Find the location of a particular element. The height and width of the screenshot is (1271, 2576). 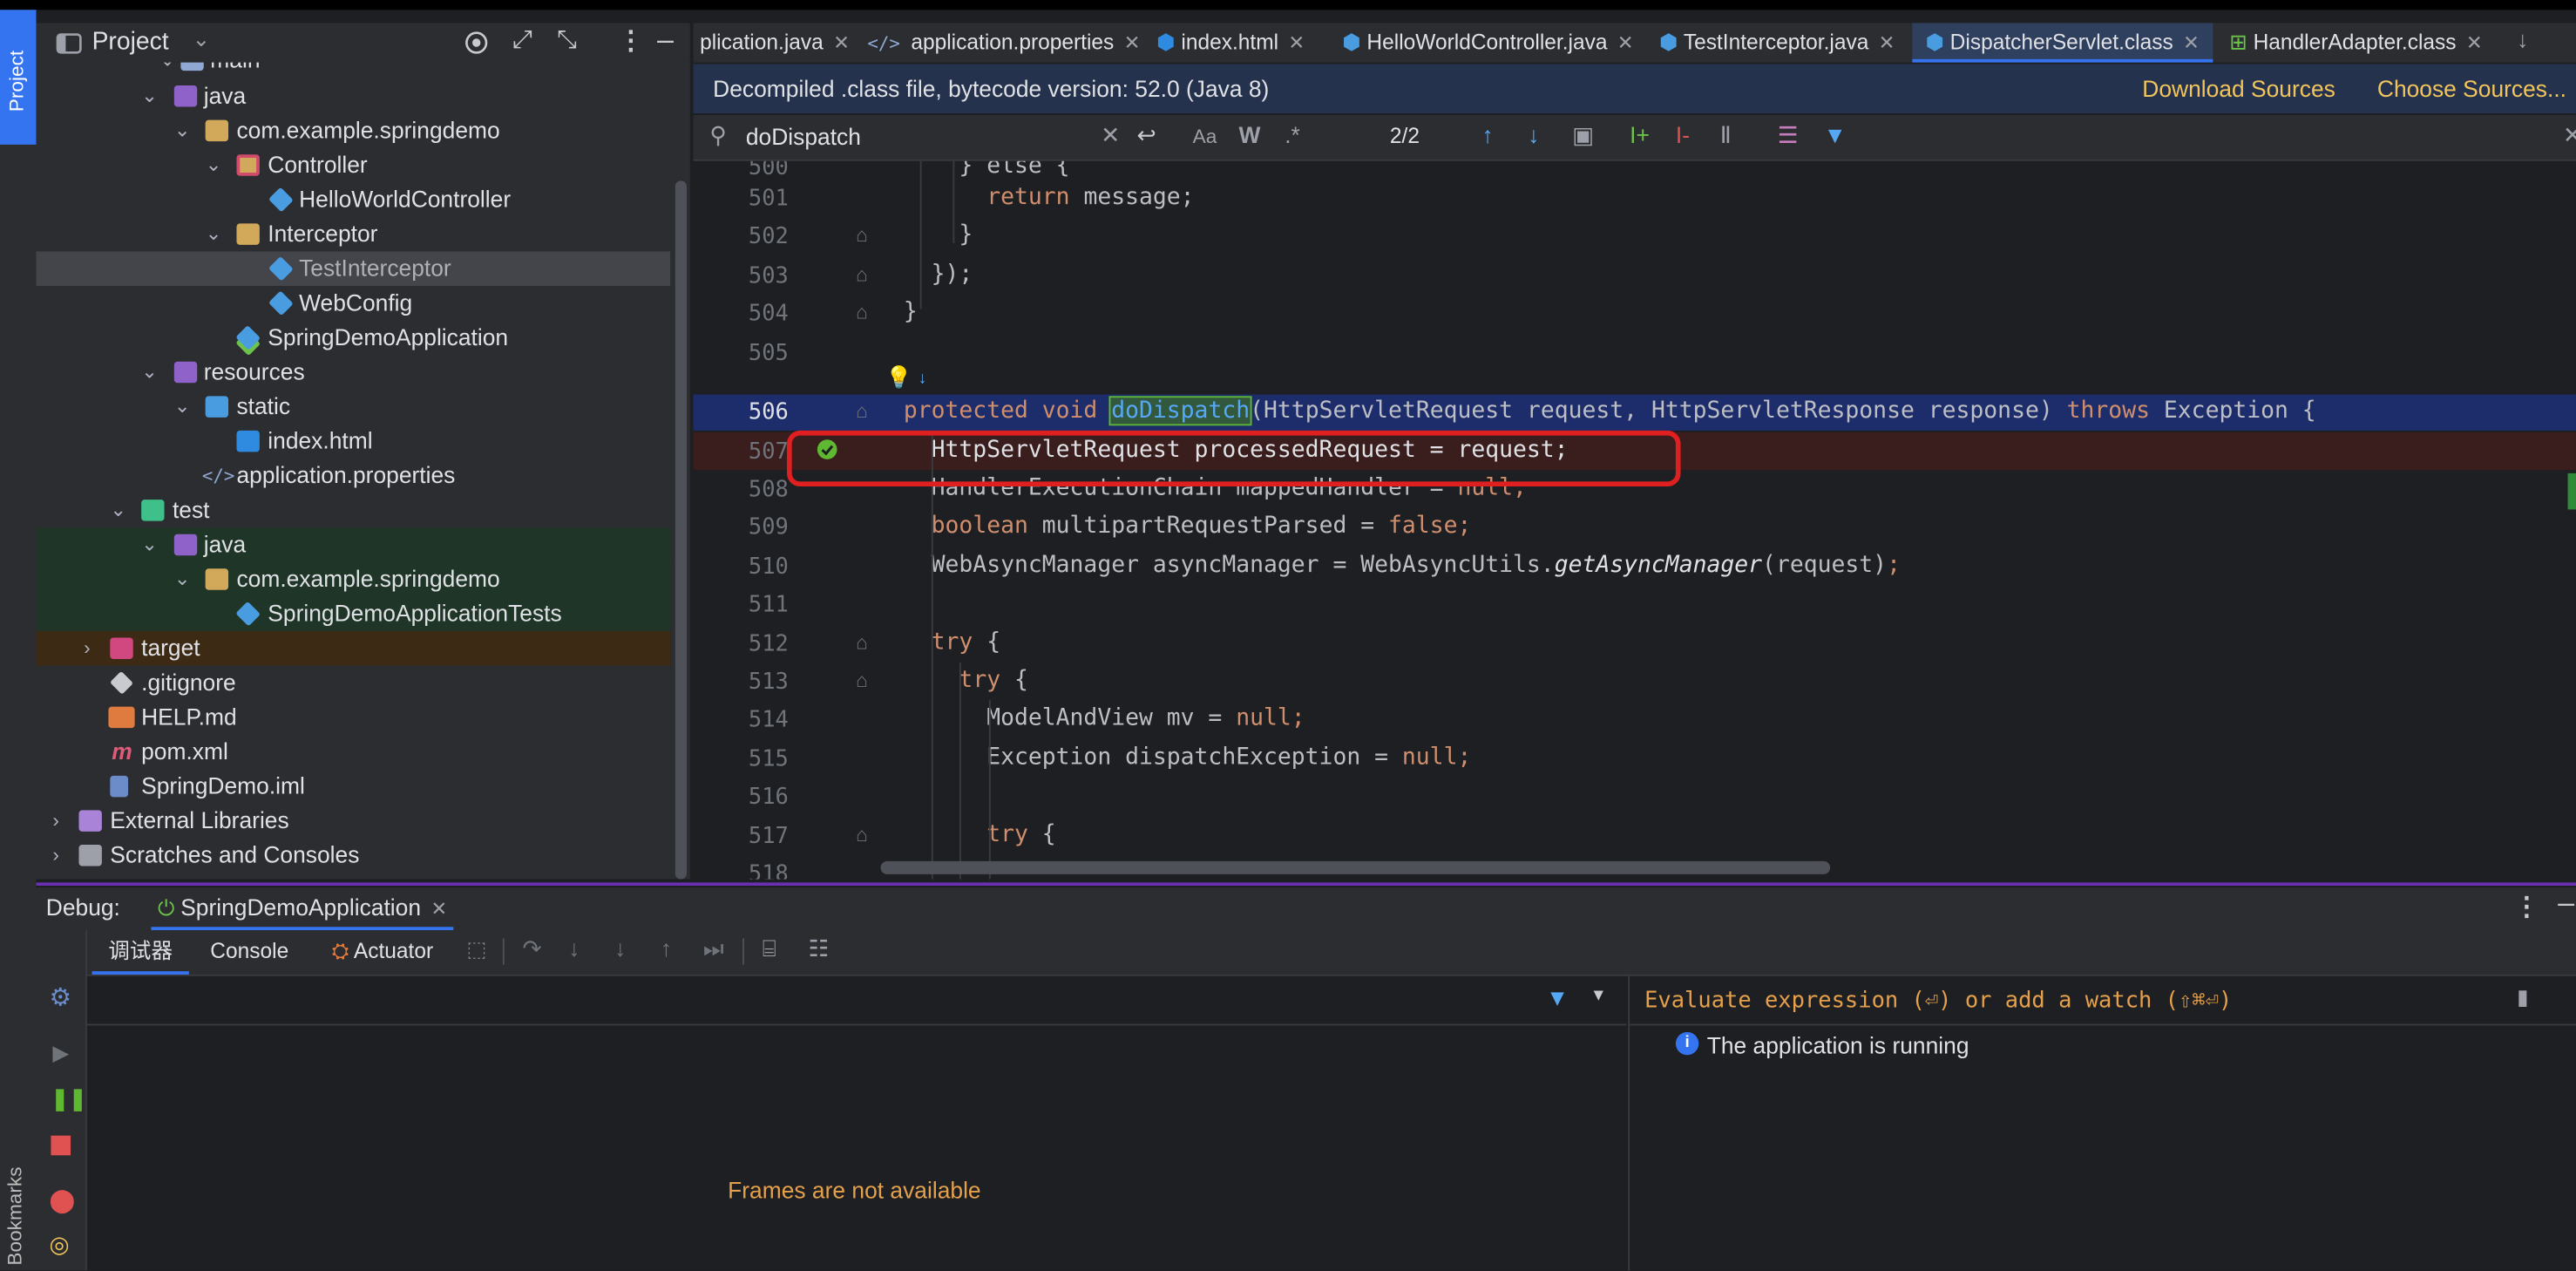

mute-breakpoints-icon: ◎ is located at coordinates (60, 1245).